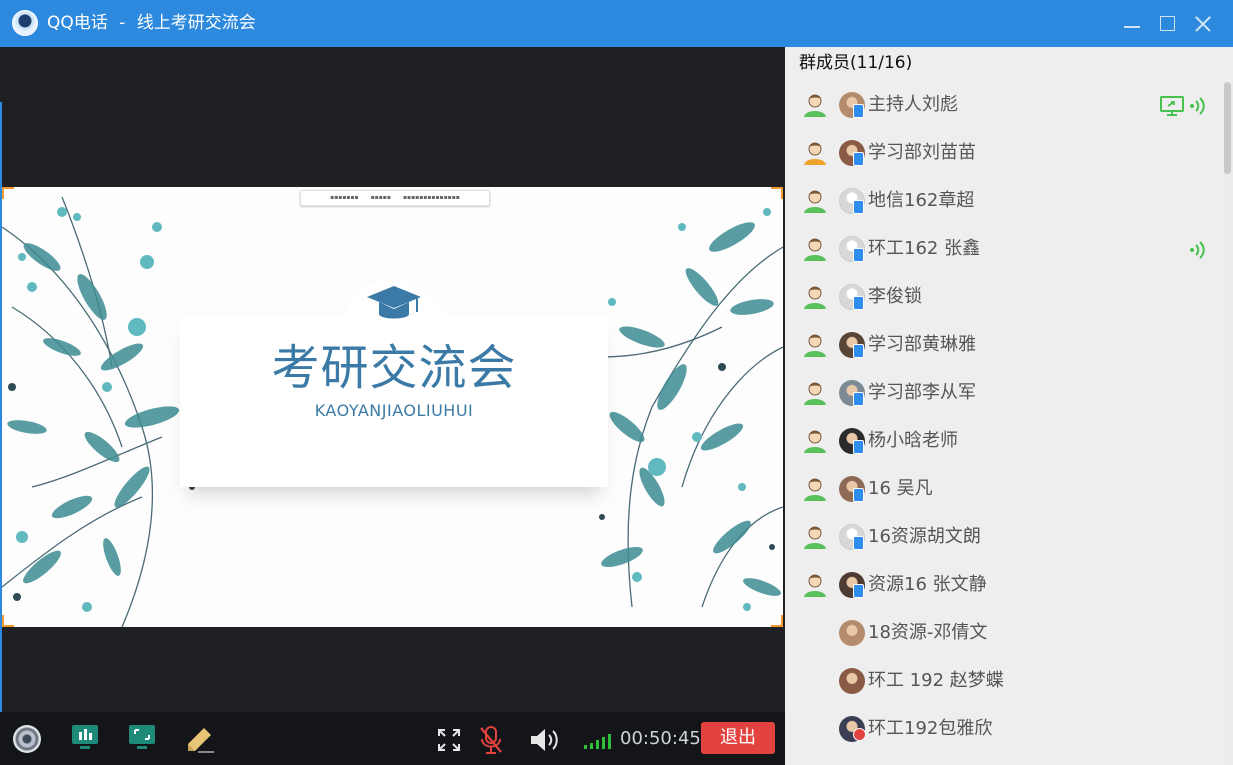  What do you see at coordinates (1227, 423) in the screenshot?
I see `member-list-scrollbar` at bounding box center [1227, 423].